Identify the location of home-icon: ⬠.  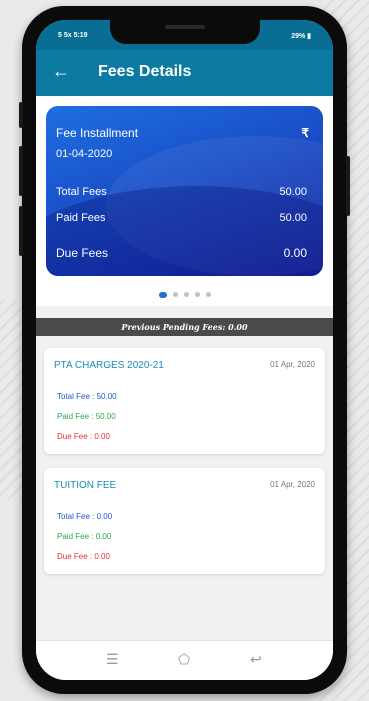
(184, 659).